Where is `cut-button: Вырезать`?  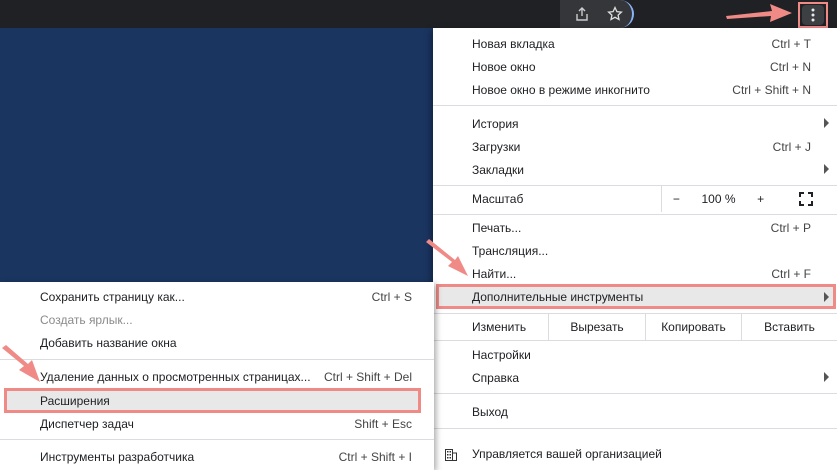
cut-button: Вырезать is located at coordinates (596, 327).